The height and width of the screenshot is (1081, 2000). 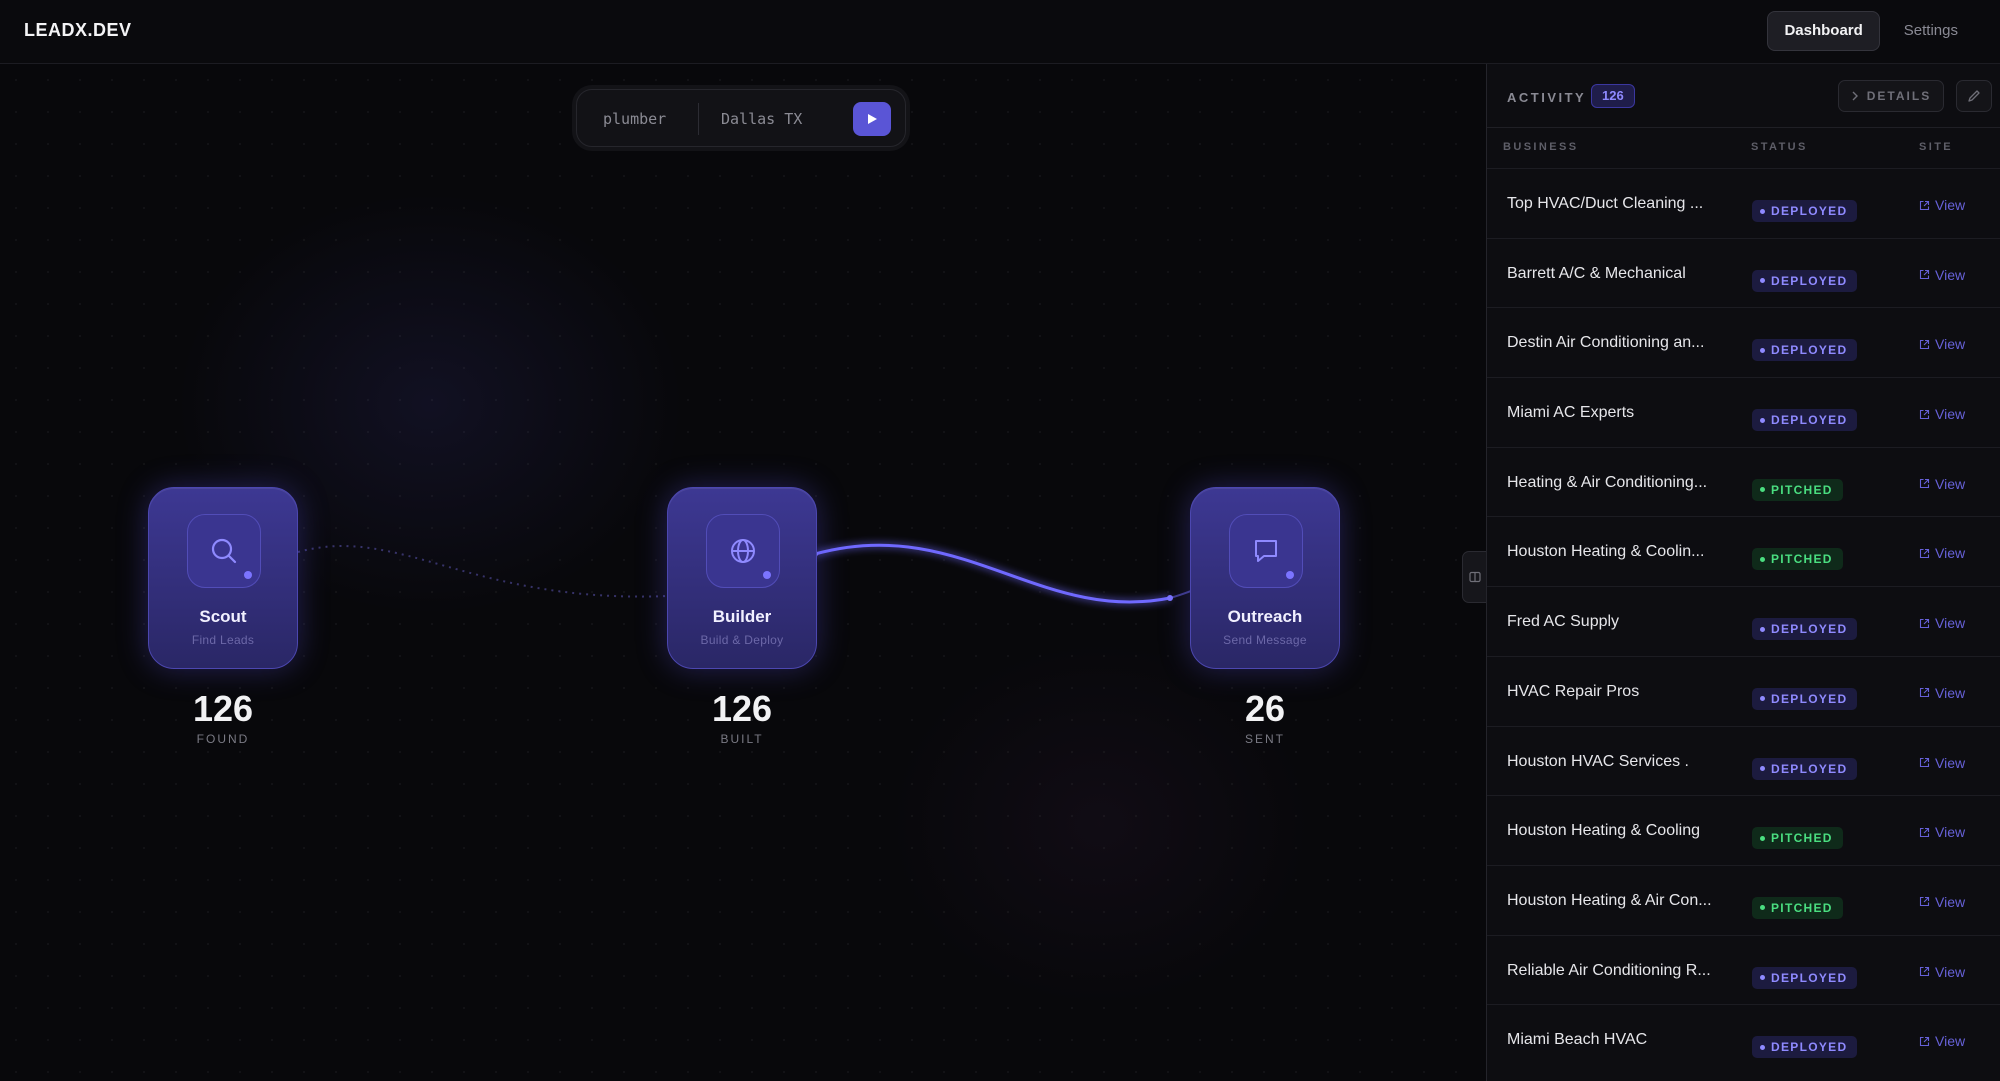 What do you see at coordinates (1596, 273) in the screenshot?
I see `business-name: Barrett A/C & Mechanical` at bounding box center [1596, 273].